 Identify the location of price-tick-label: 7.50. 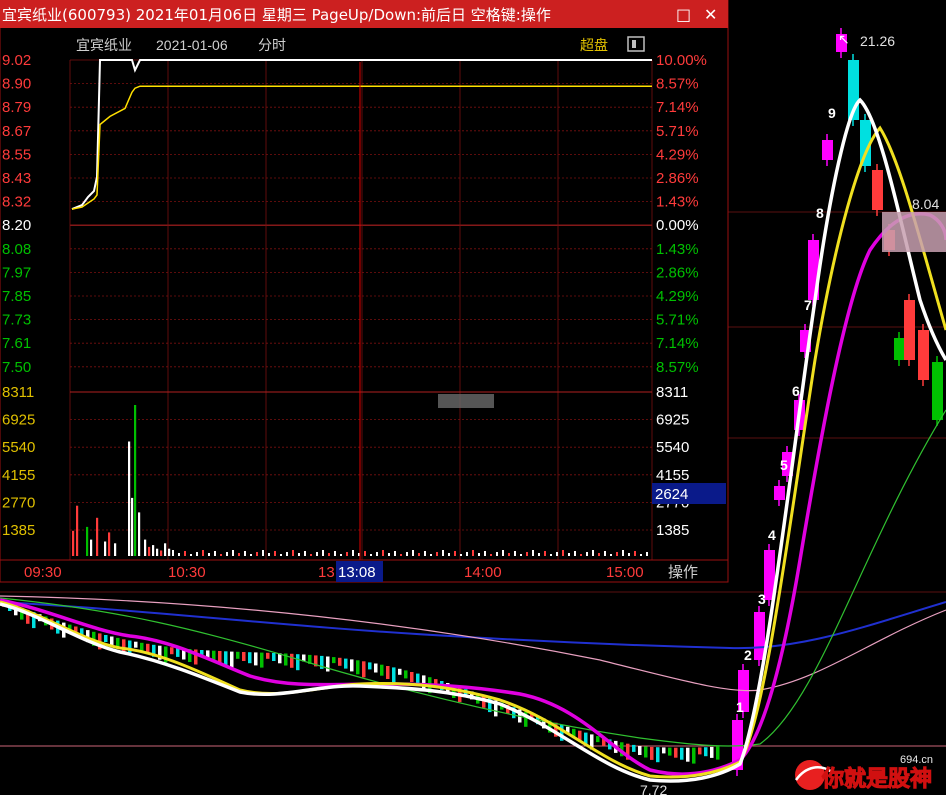
(16, 367).